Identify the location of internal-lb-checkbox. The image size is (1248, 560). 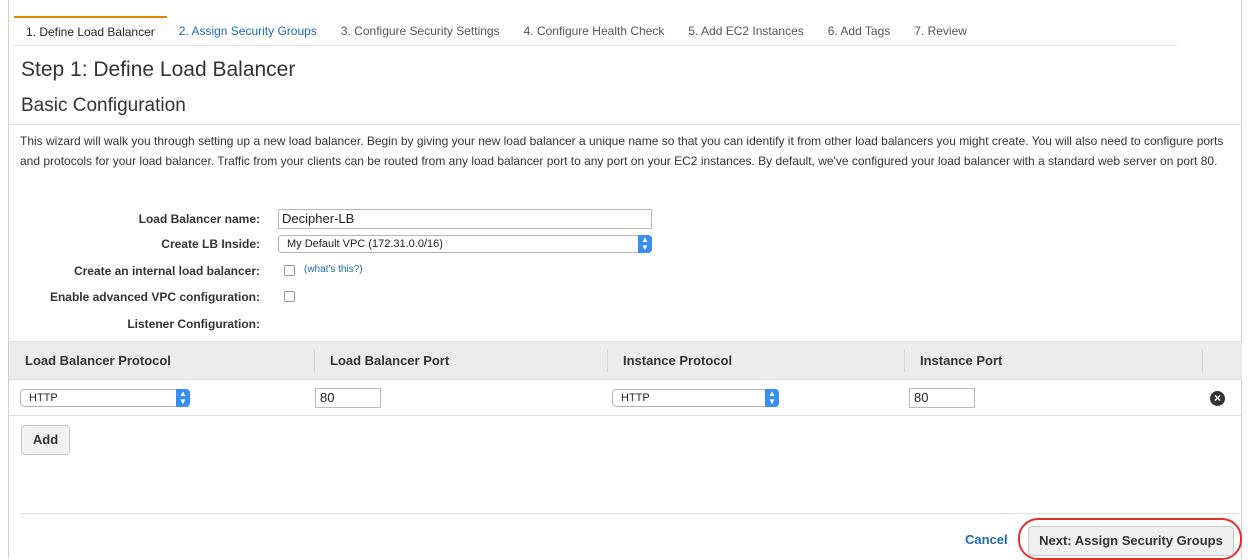
(289, 270).